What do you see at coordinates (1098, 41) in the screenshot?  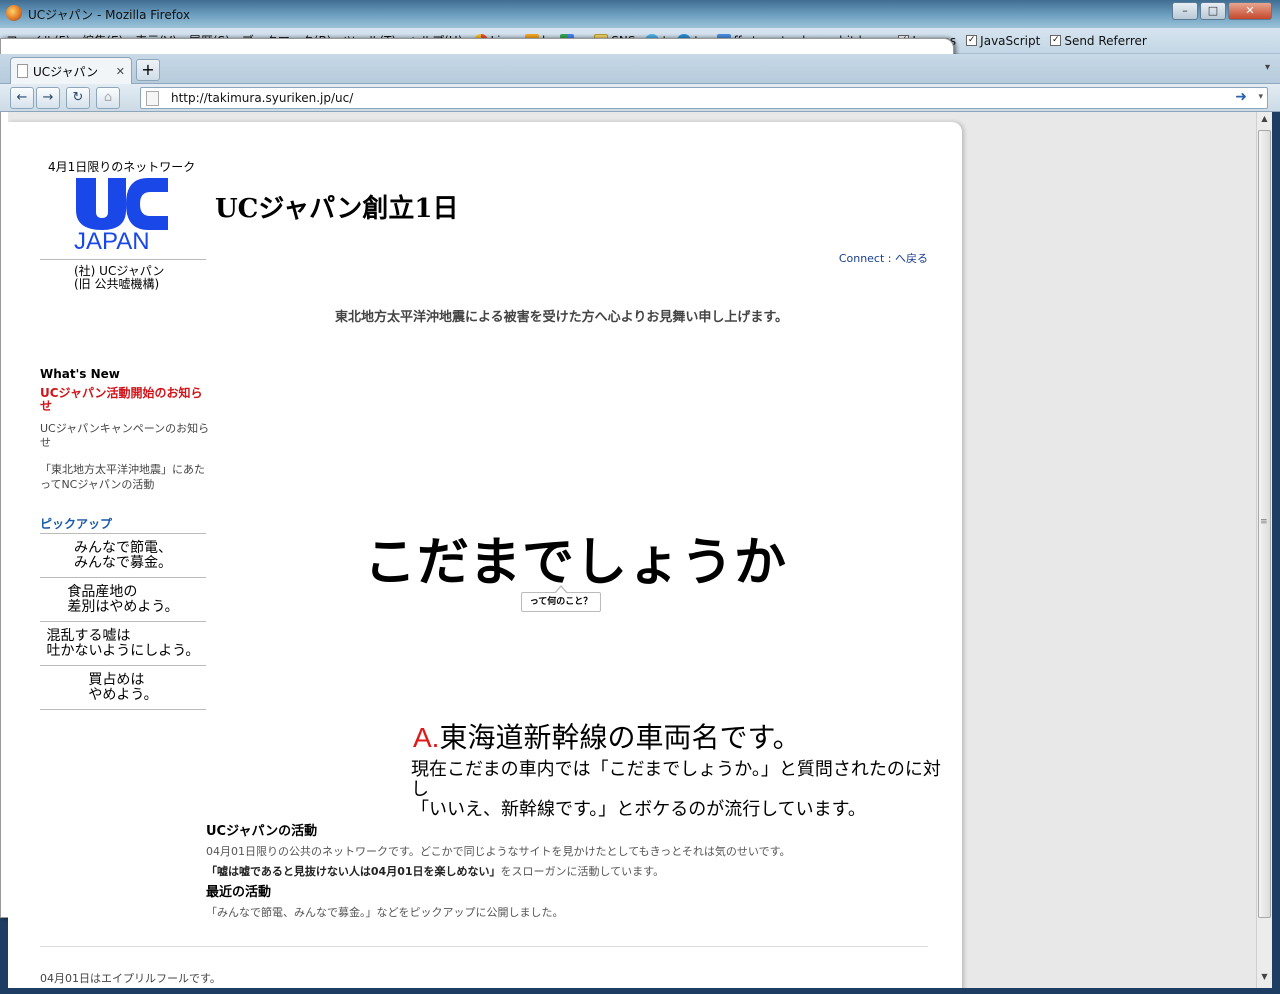 I see `toggle-send-referrer: ✓ Send Referrer` at bounding box center [1098, 41].